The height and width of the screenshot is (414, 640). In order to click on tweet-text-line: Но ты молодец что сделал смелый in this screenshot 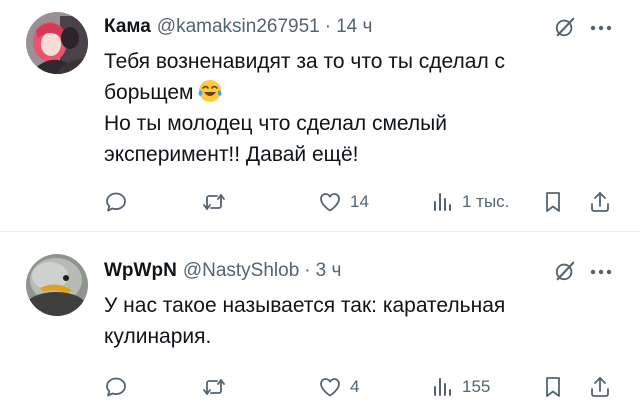, I will do `click(275, 123)`.